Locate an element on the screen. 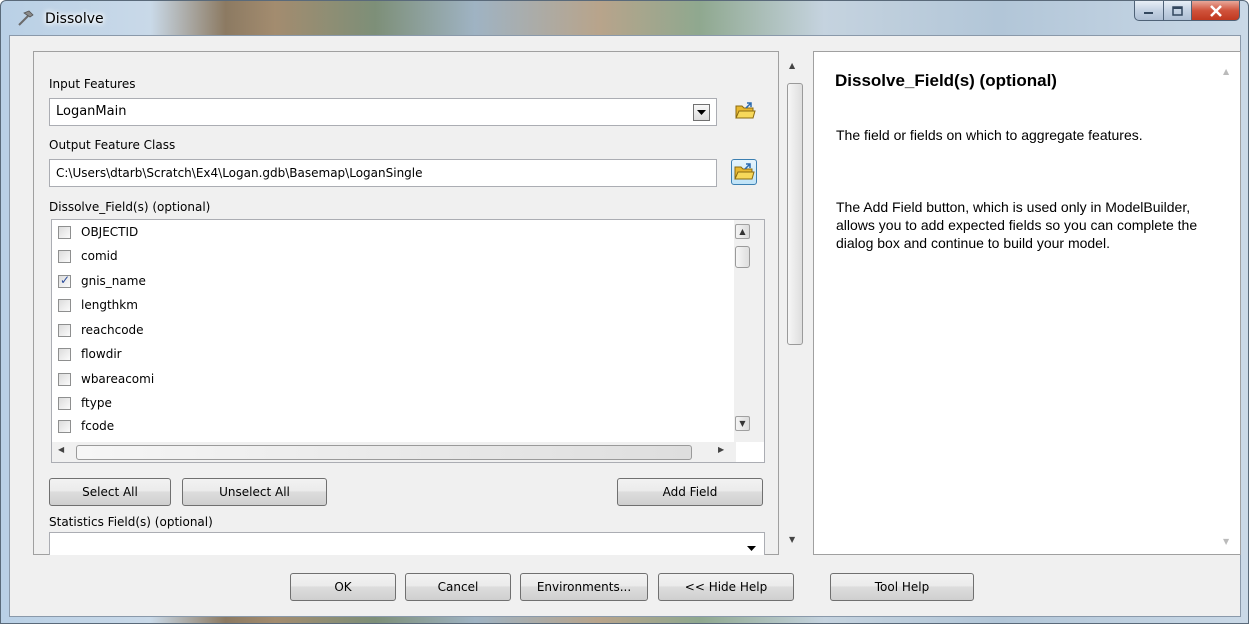  list-item: reachcode is located at coordinates (101, 330).